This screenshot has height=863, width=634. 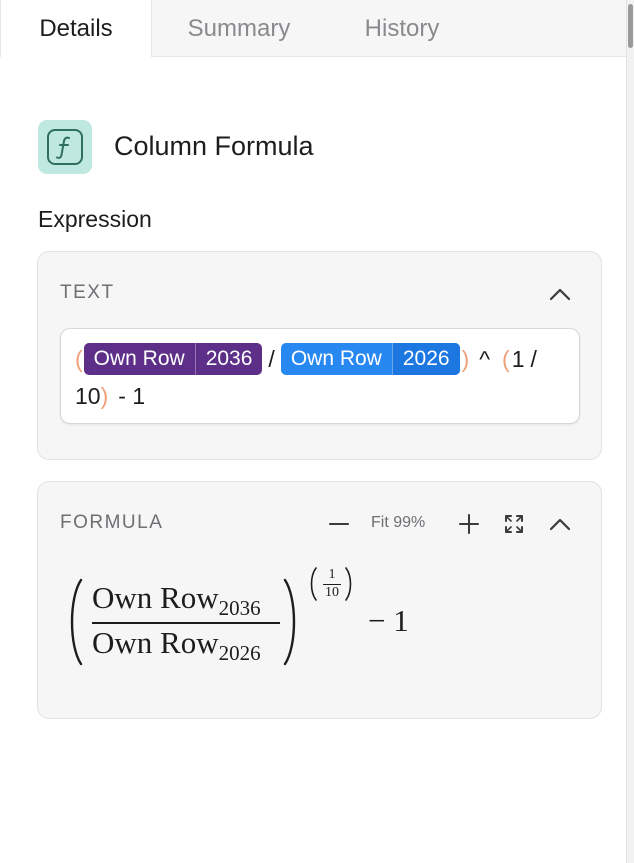 I want to click on scrollbar-thumb, so click(x=630, y=26).